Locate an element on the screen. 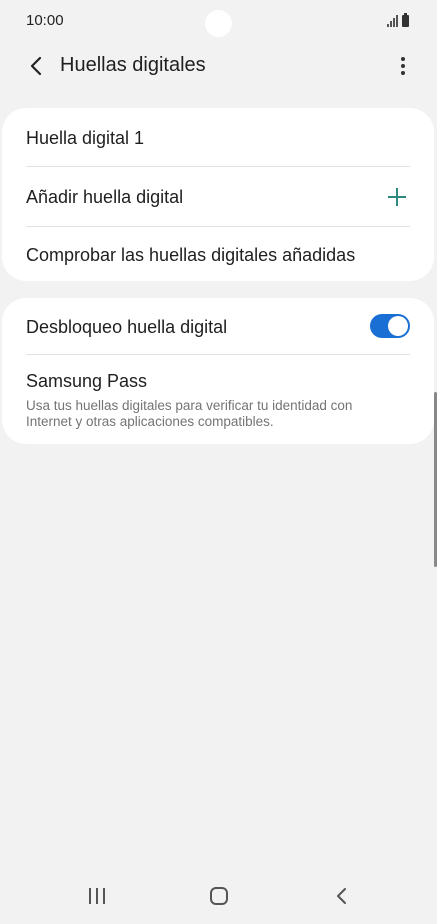  camera-cutout is located at coordinates (218, 23).